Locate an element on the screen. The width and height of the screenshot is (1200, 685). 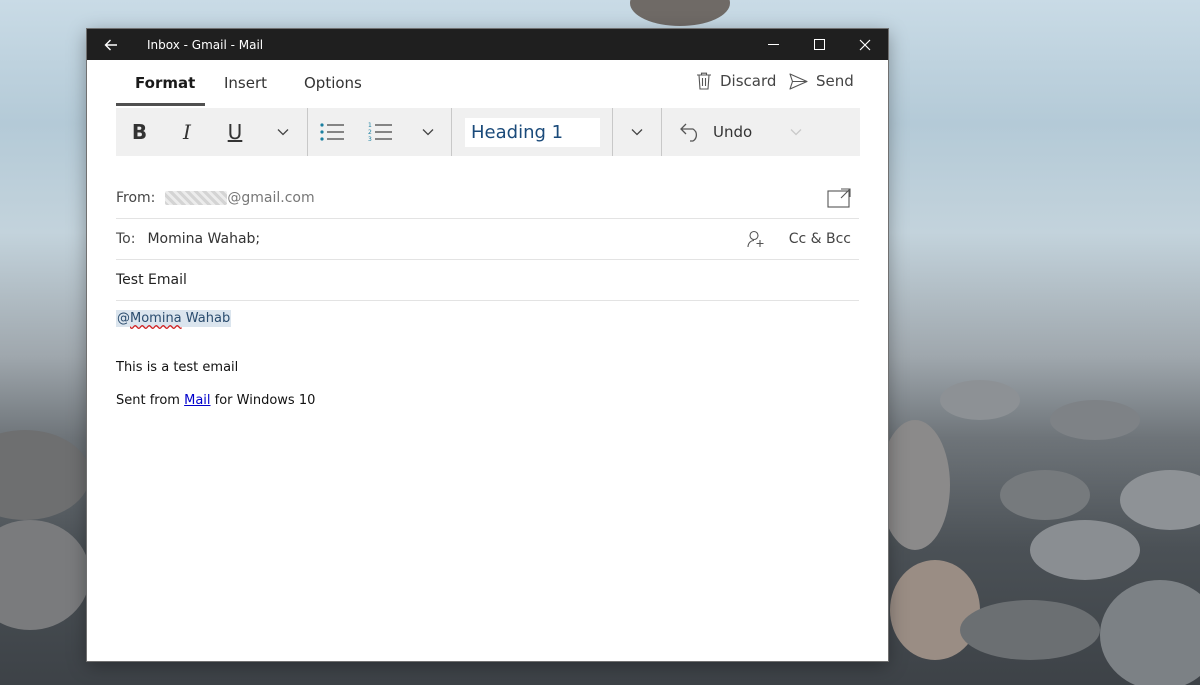
svg-text: 3 is located at coordinates (370, 139).